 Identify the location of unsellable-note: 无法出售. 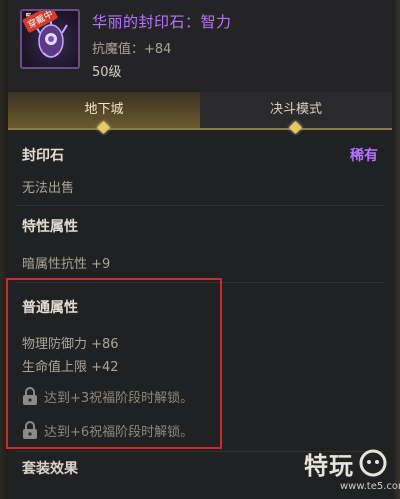
(48, 188).